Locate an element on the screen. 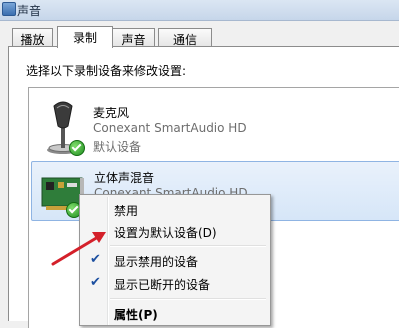 The width and height of the screenshot is (399, 328). menu-item-set-default: 设置为默认设备(D) is located at coordinates (175, 231).